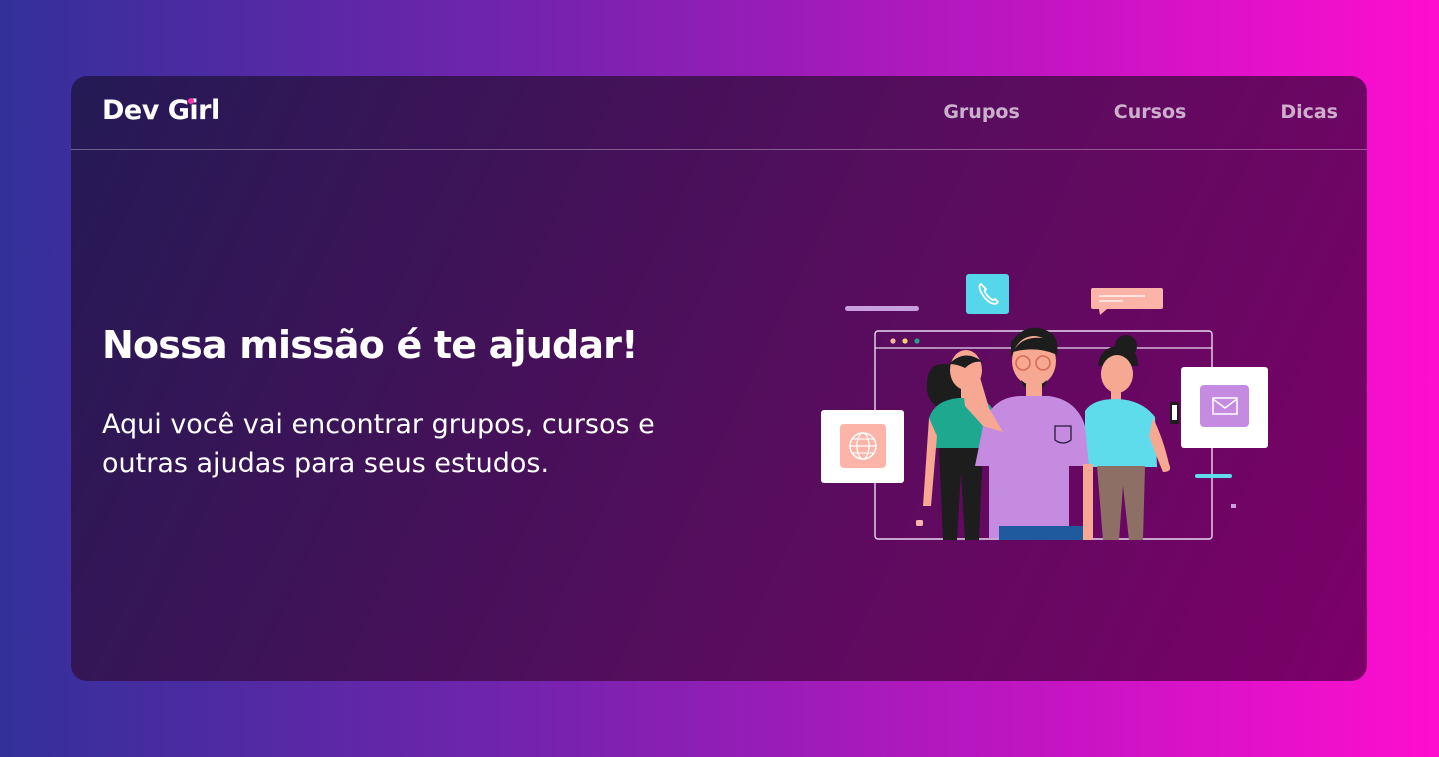  What do you see at coordinates (1132, 437) in the screenshot?
I see `person-right-illustration` at bounding box center [1132, 437].